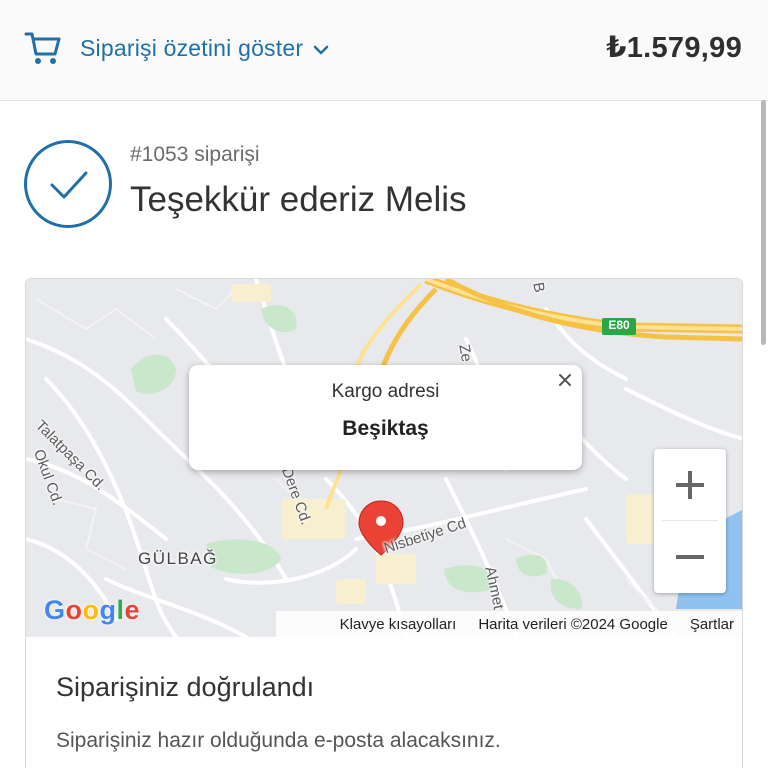  What do you see at coordinates (385, 391) in the screenshot?
I see `popup-title: Kargo adresi` at bounding box center [385, 391].